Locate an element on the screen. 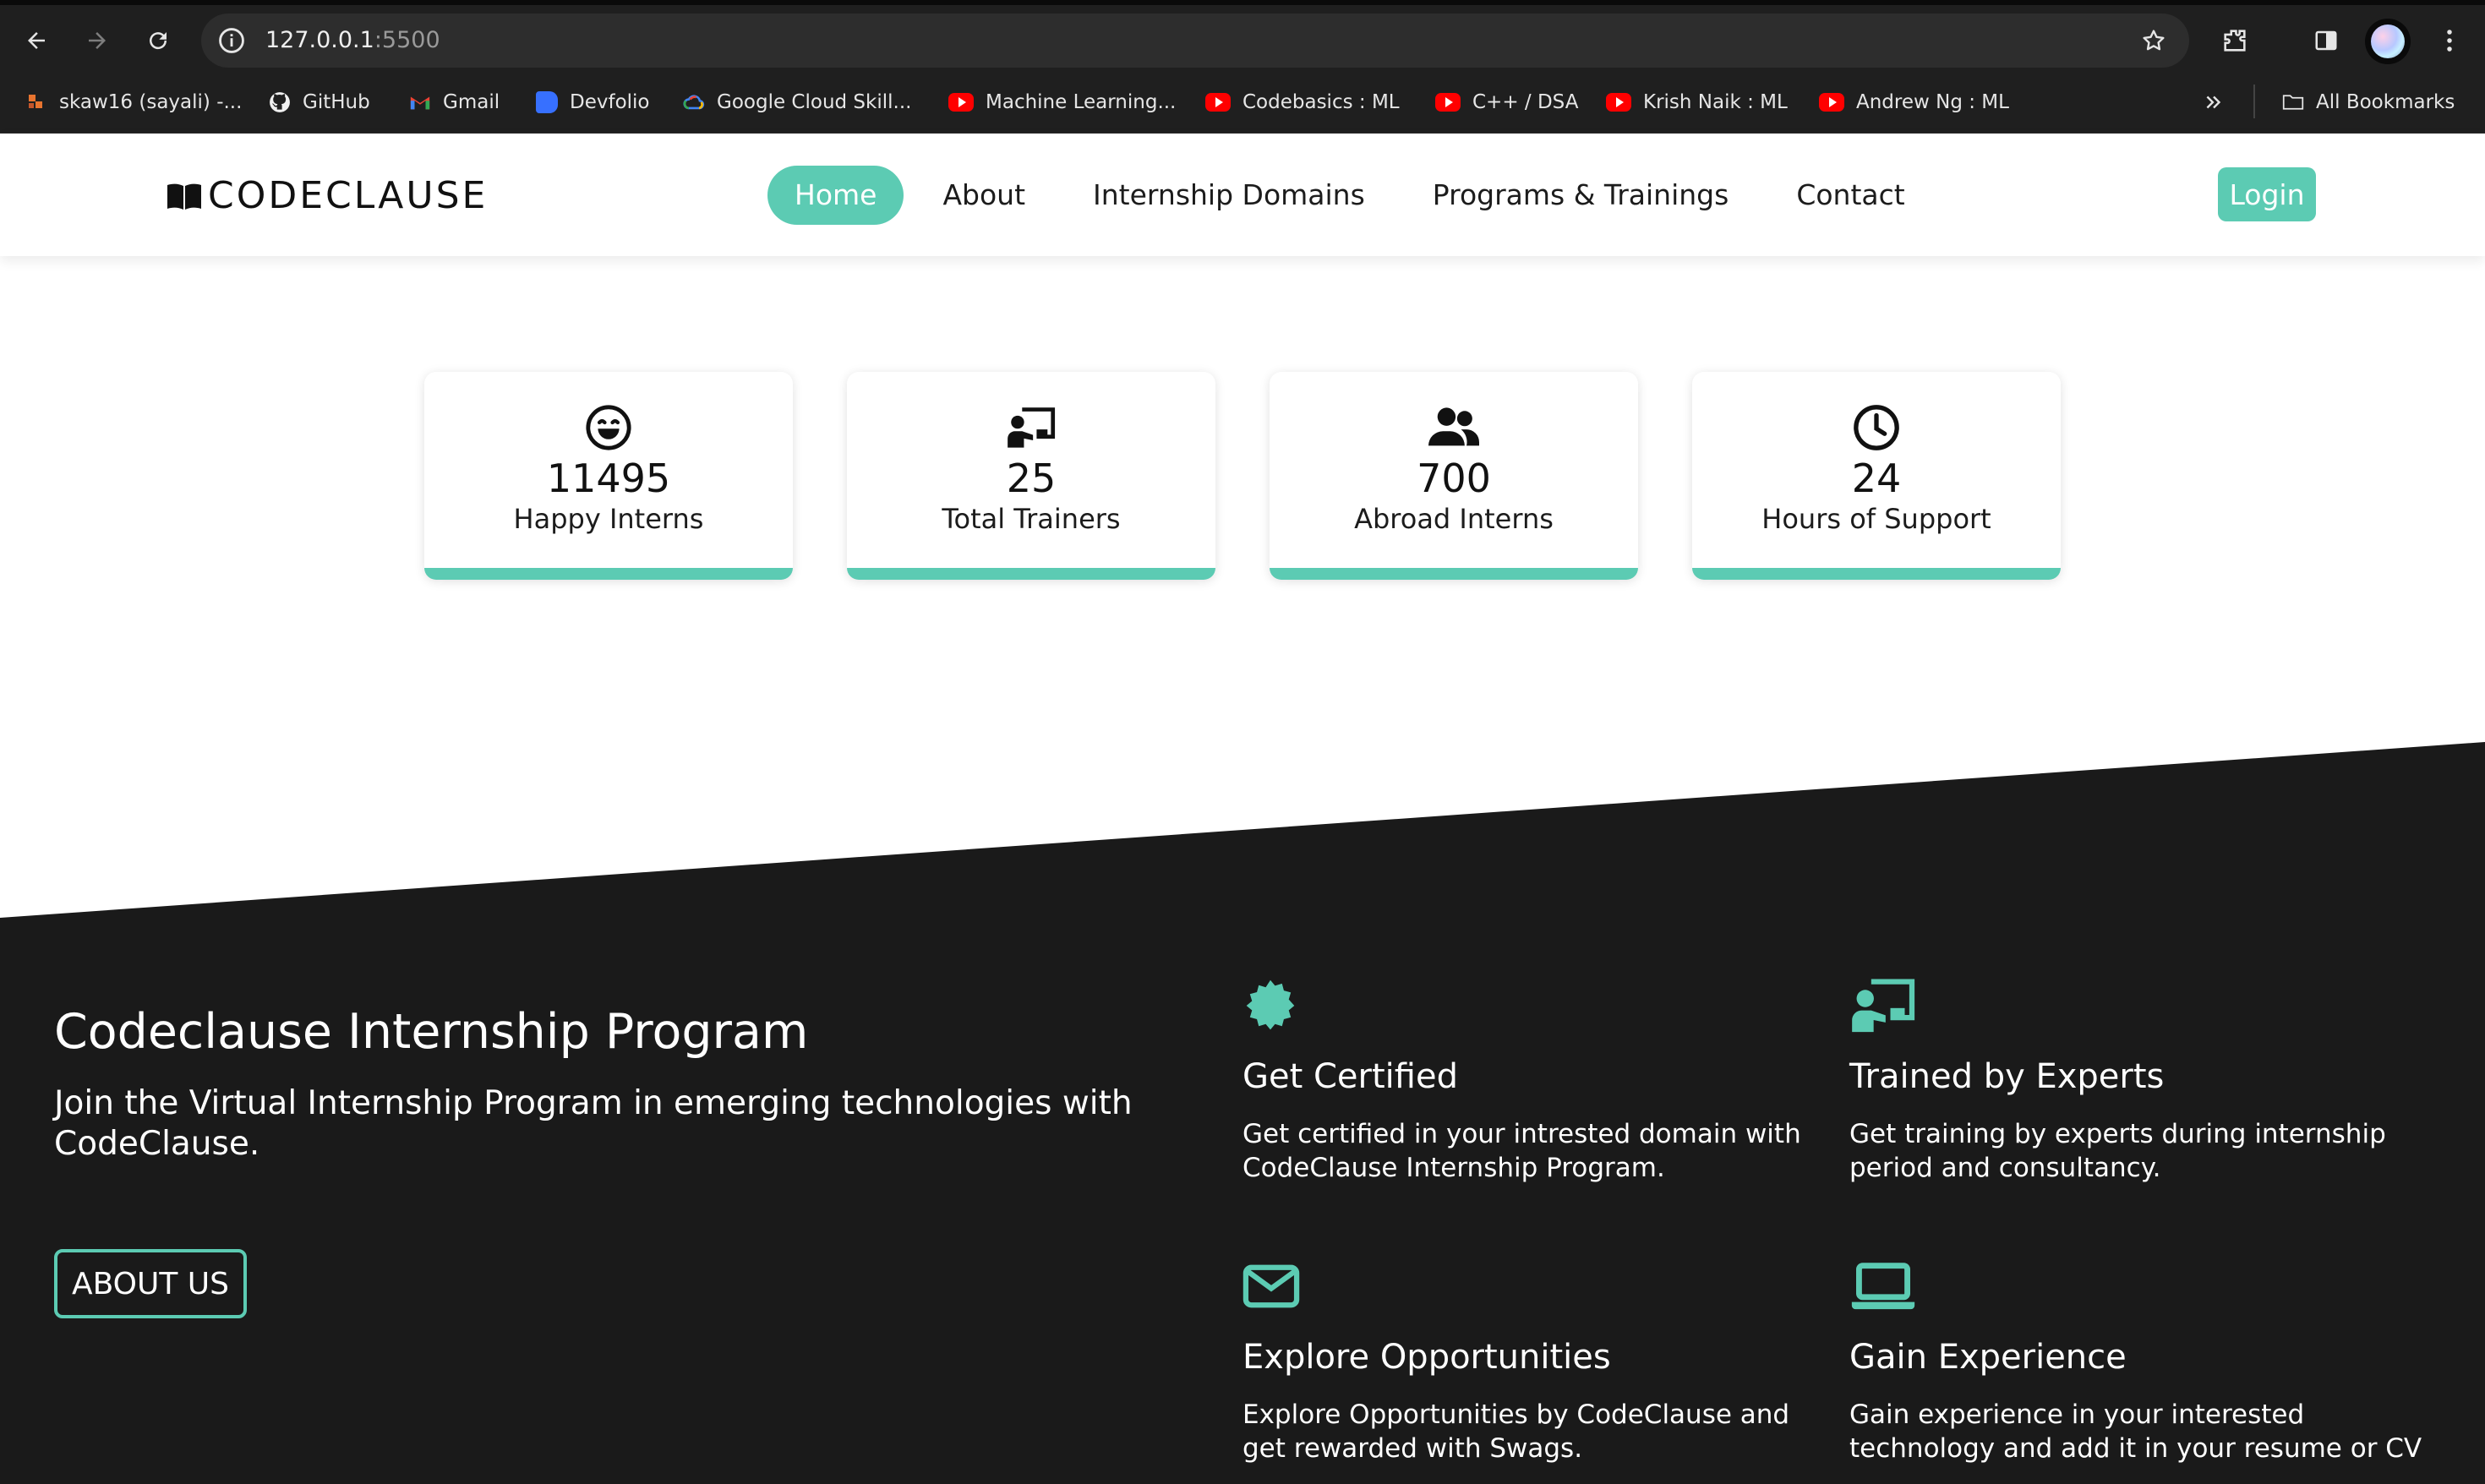  stat-label: Hours of Support is located at coordinates (1876, 519).